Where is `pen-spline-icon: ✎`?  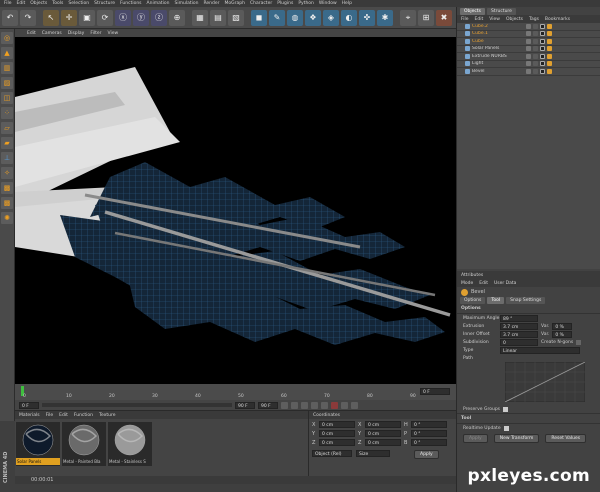 pen-spline-icon: ✎ is located at coordinates (277, 17).